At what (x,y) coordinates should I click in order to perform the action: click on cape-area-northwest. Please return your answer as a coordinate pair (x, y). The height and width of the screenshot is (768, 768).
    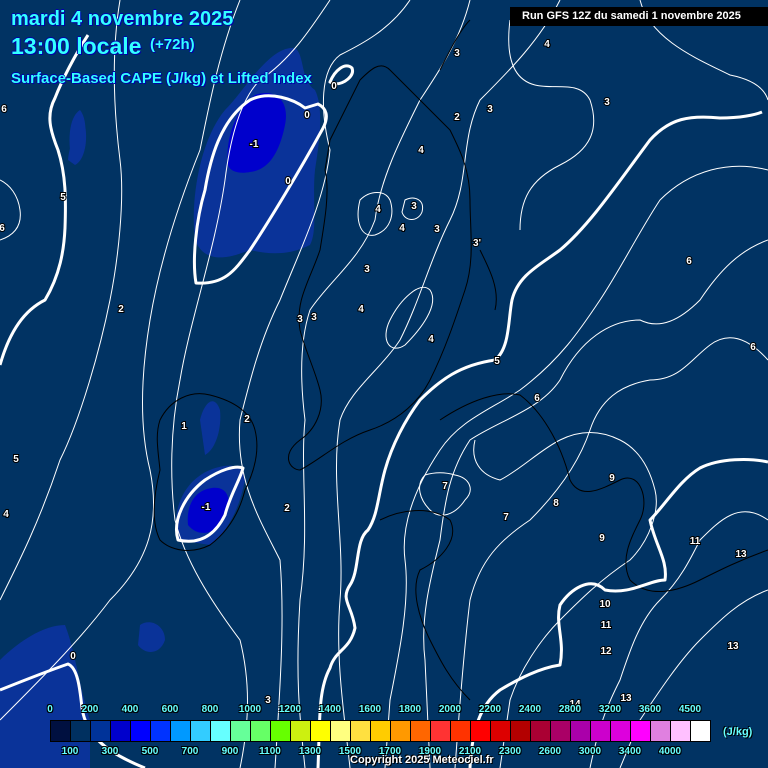
    Looking at the image, I should click on (77, 137).